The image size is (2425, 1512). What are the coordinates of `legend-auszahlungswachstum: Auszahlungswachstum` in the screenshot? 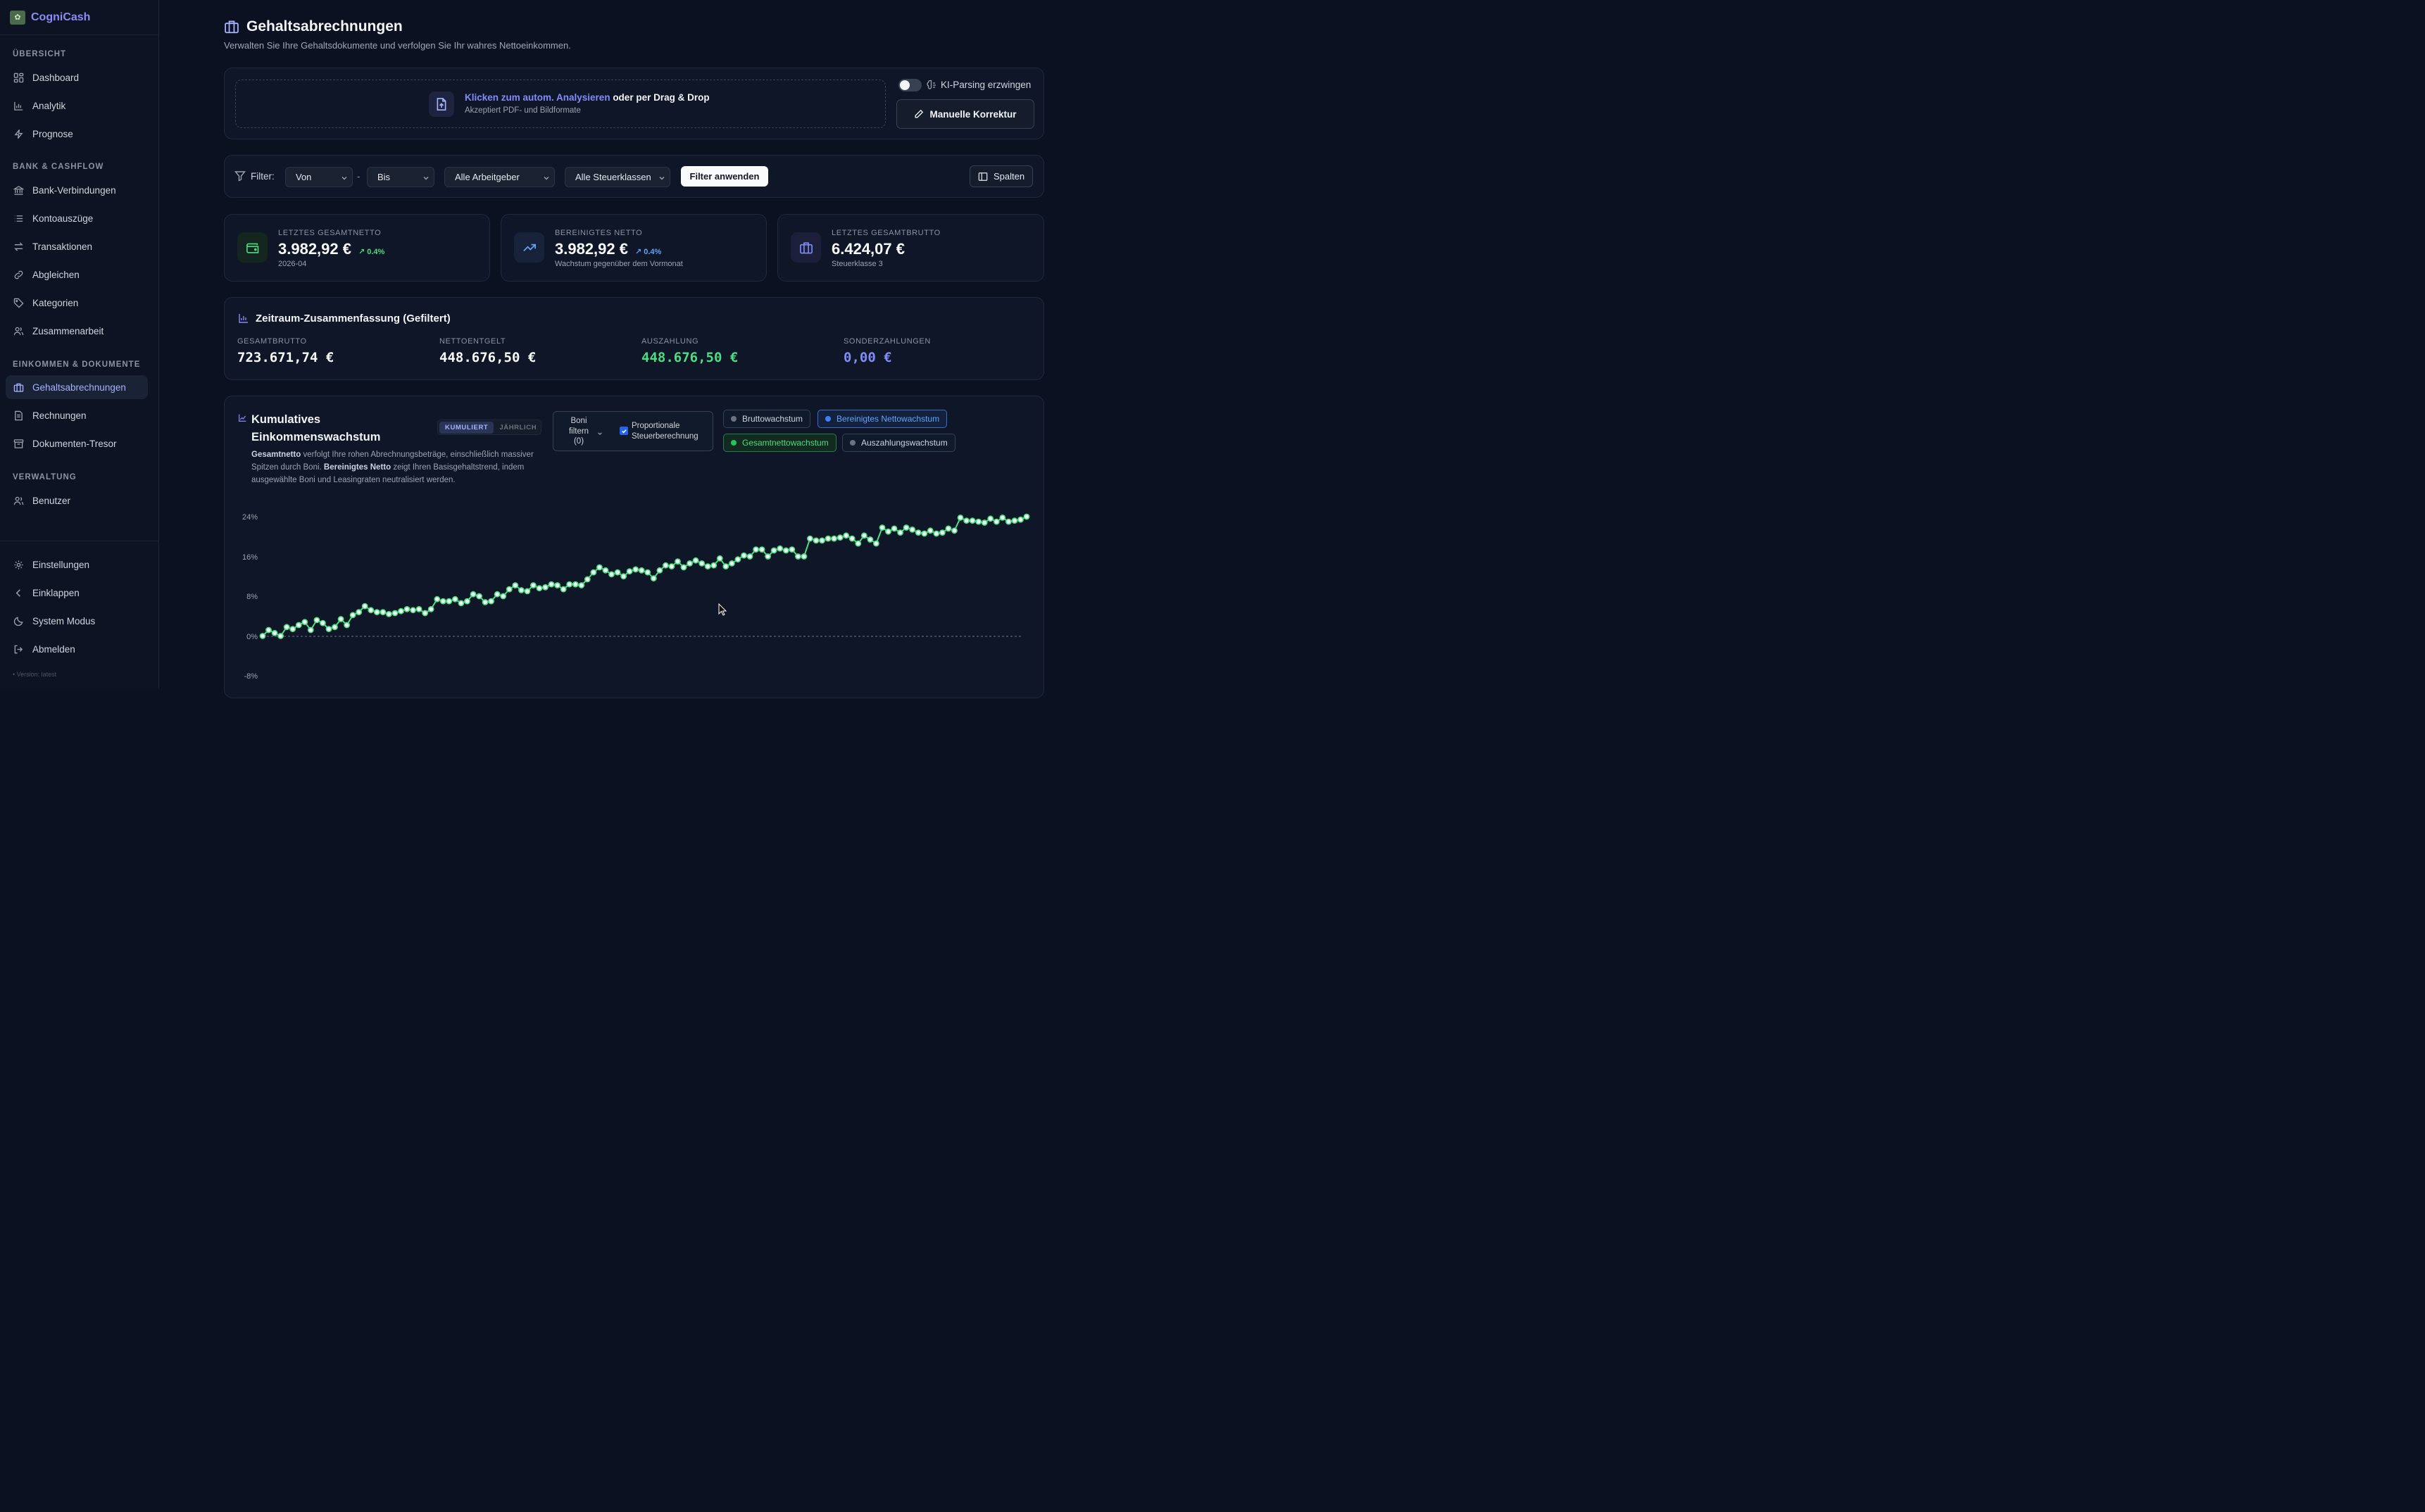 It's located at (899, 443).